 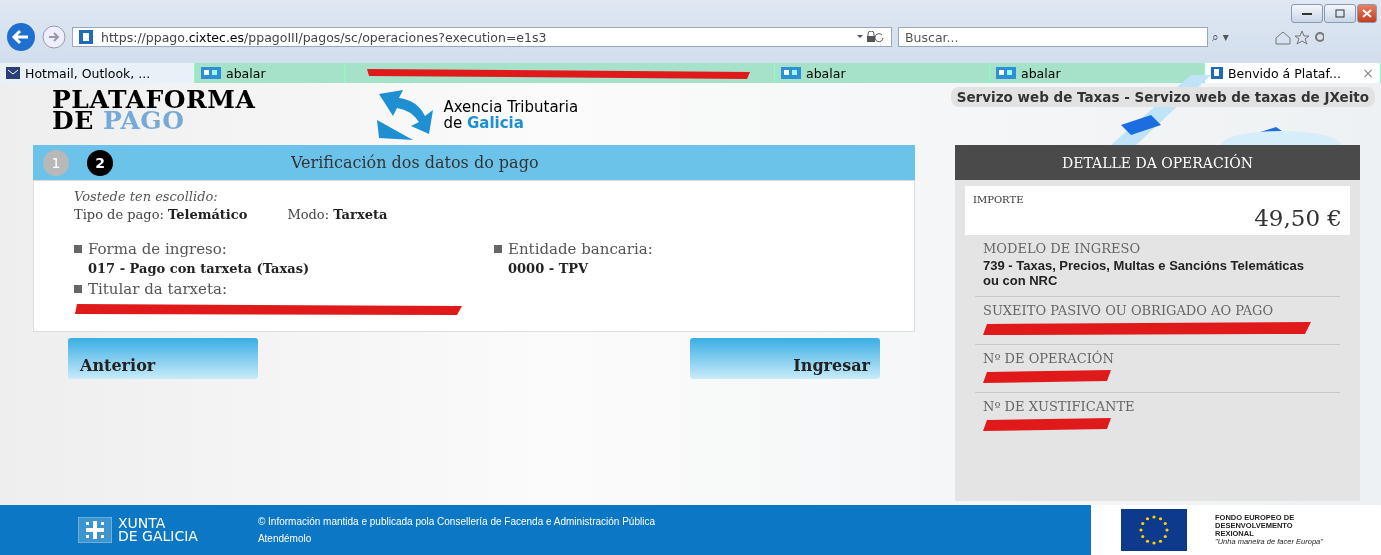 I want to click on amount-value: 49,50 €, so click(x=1298, y=218).